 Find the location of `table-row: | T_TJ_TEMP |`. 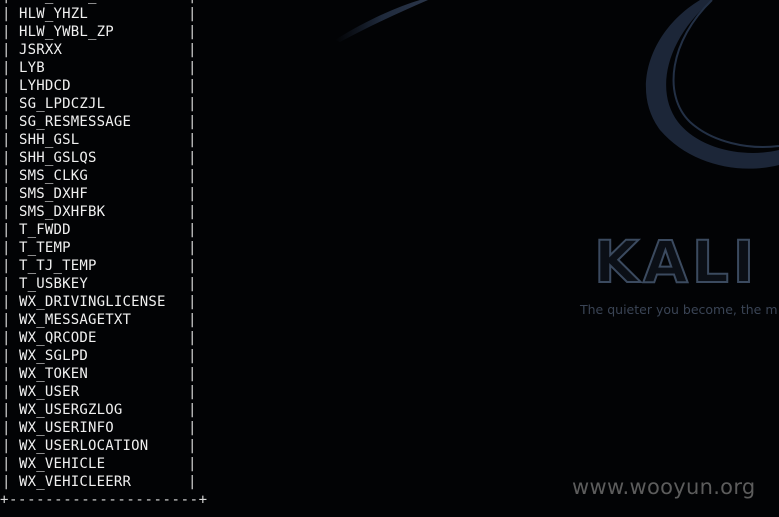

table-row: | T_TJ_TEMP | is located at coordinates (105, 266).